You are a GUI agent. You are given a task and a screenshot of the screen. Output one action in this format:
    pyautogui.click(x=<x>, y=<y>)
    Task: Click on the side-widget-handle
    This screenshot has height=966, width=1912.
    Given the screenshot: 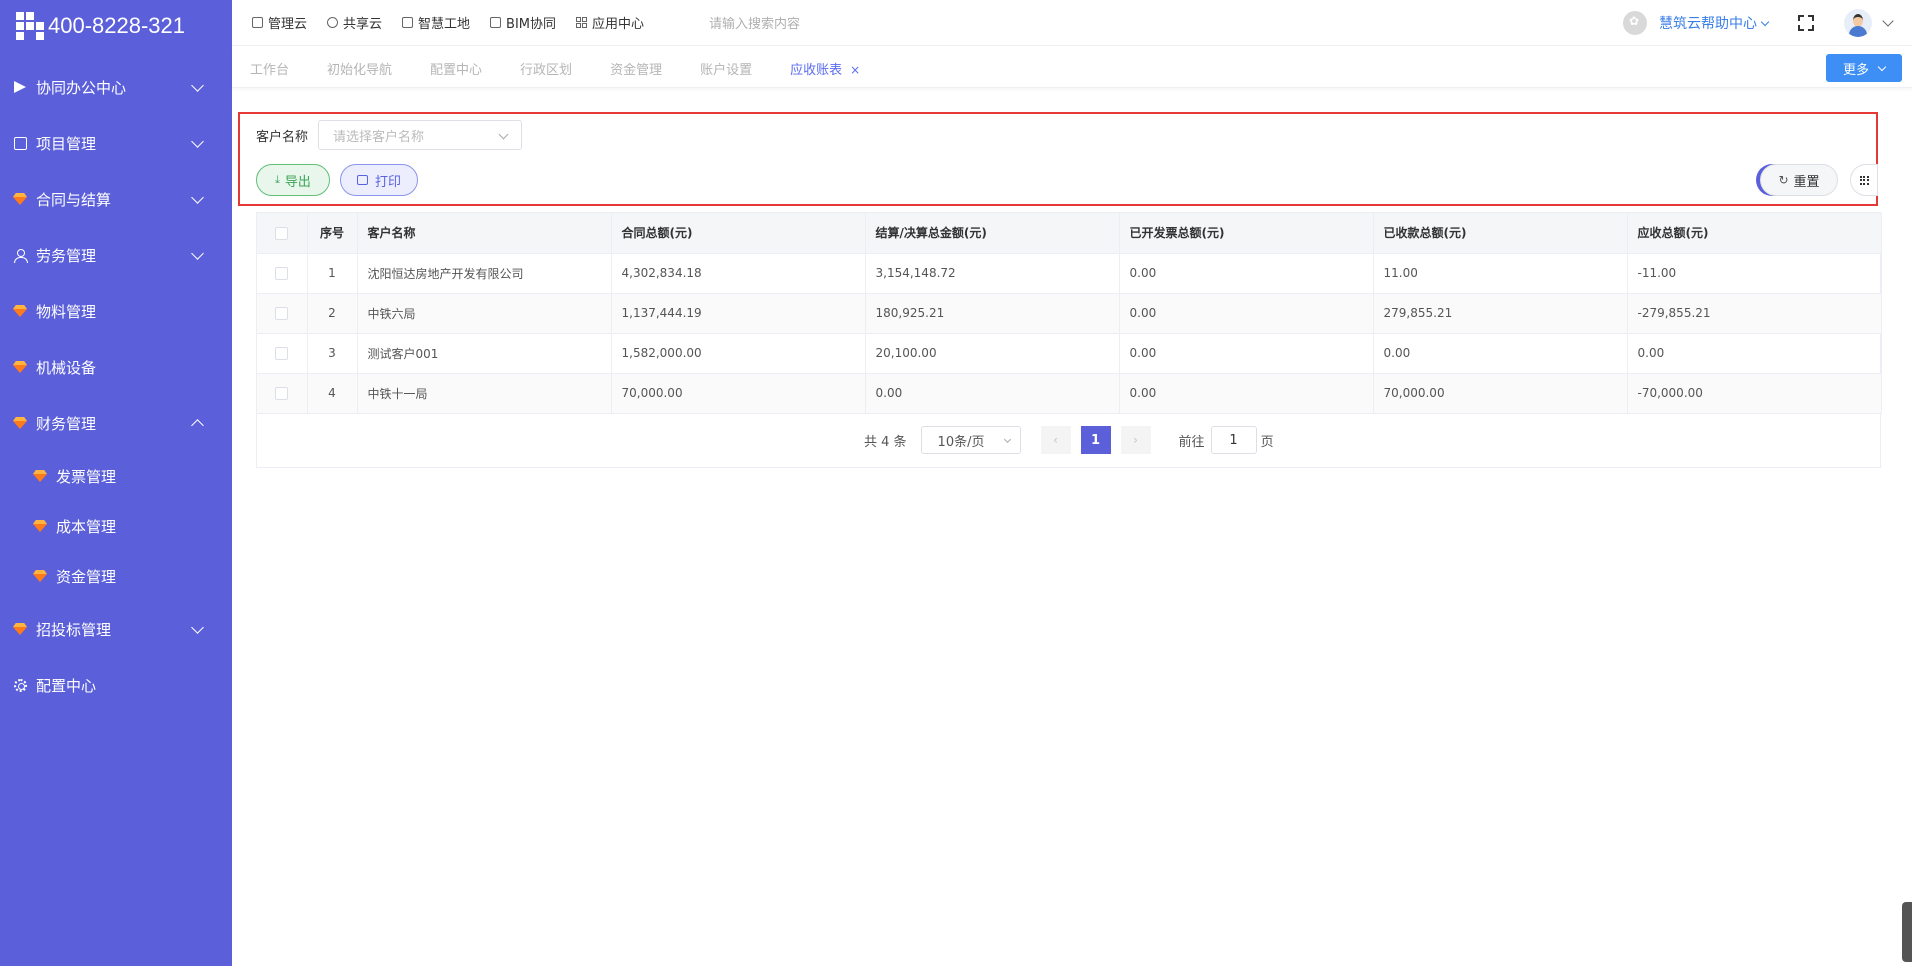 What is the action you would take?
    pyautogui.click(x=1907, y=932)
    